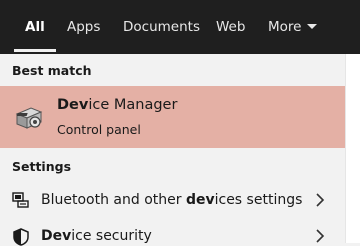 Image resolution: width=360 pixels, height=246 pixels. What do you see at coordinates (42, 166) in the screenshot?
I see `settings-header: Settings` at bounding box center [42, 166].